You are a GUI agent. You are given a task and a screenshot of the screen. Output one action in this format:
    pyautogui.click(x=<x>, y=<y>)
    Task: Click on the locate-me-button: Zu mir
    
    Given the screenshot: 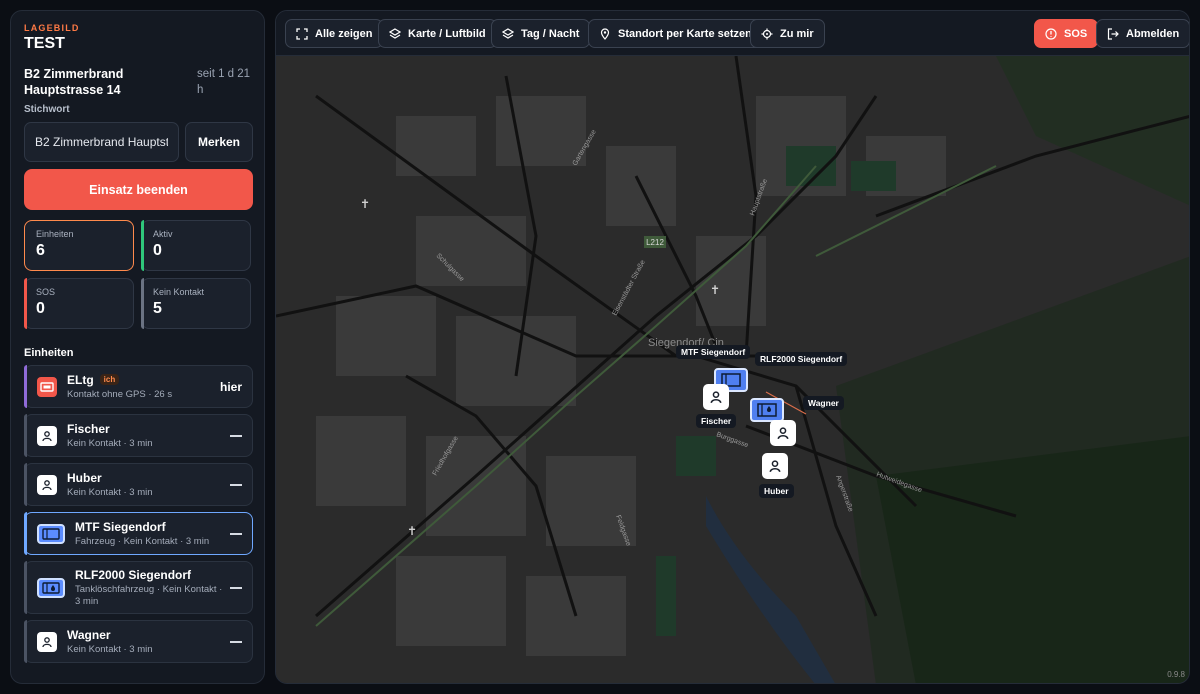 What is the action you would take?
    pyautogui.click(x=787, y=33)
    